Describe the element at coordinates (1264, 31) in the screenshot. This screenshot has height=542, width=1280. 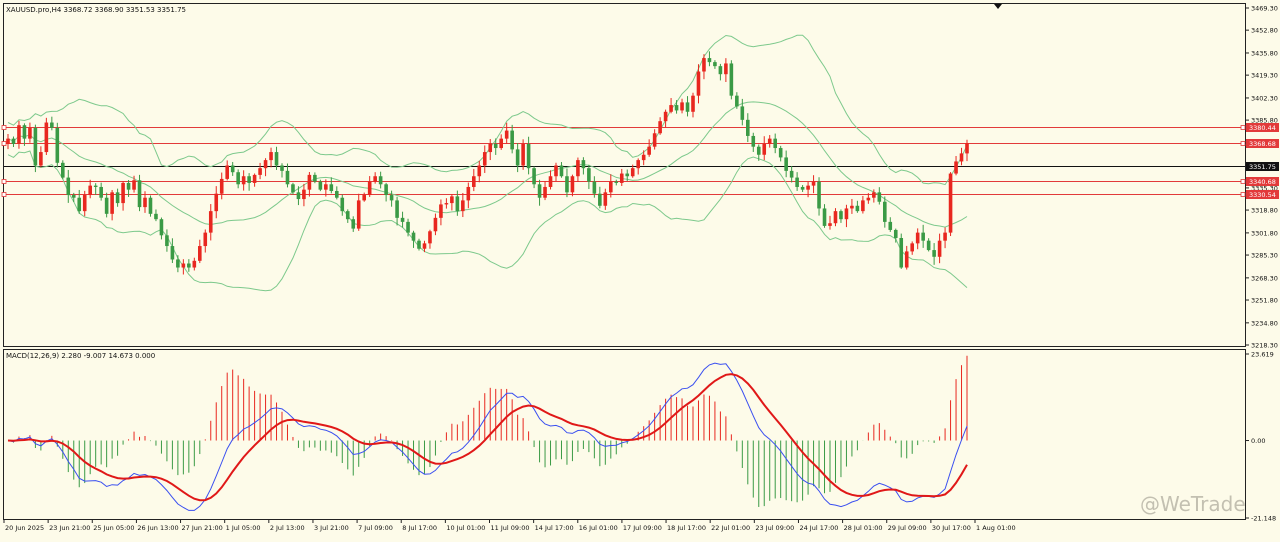
I see `price-tick-label: 3452.80` at that location.